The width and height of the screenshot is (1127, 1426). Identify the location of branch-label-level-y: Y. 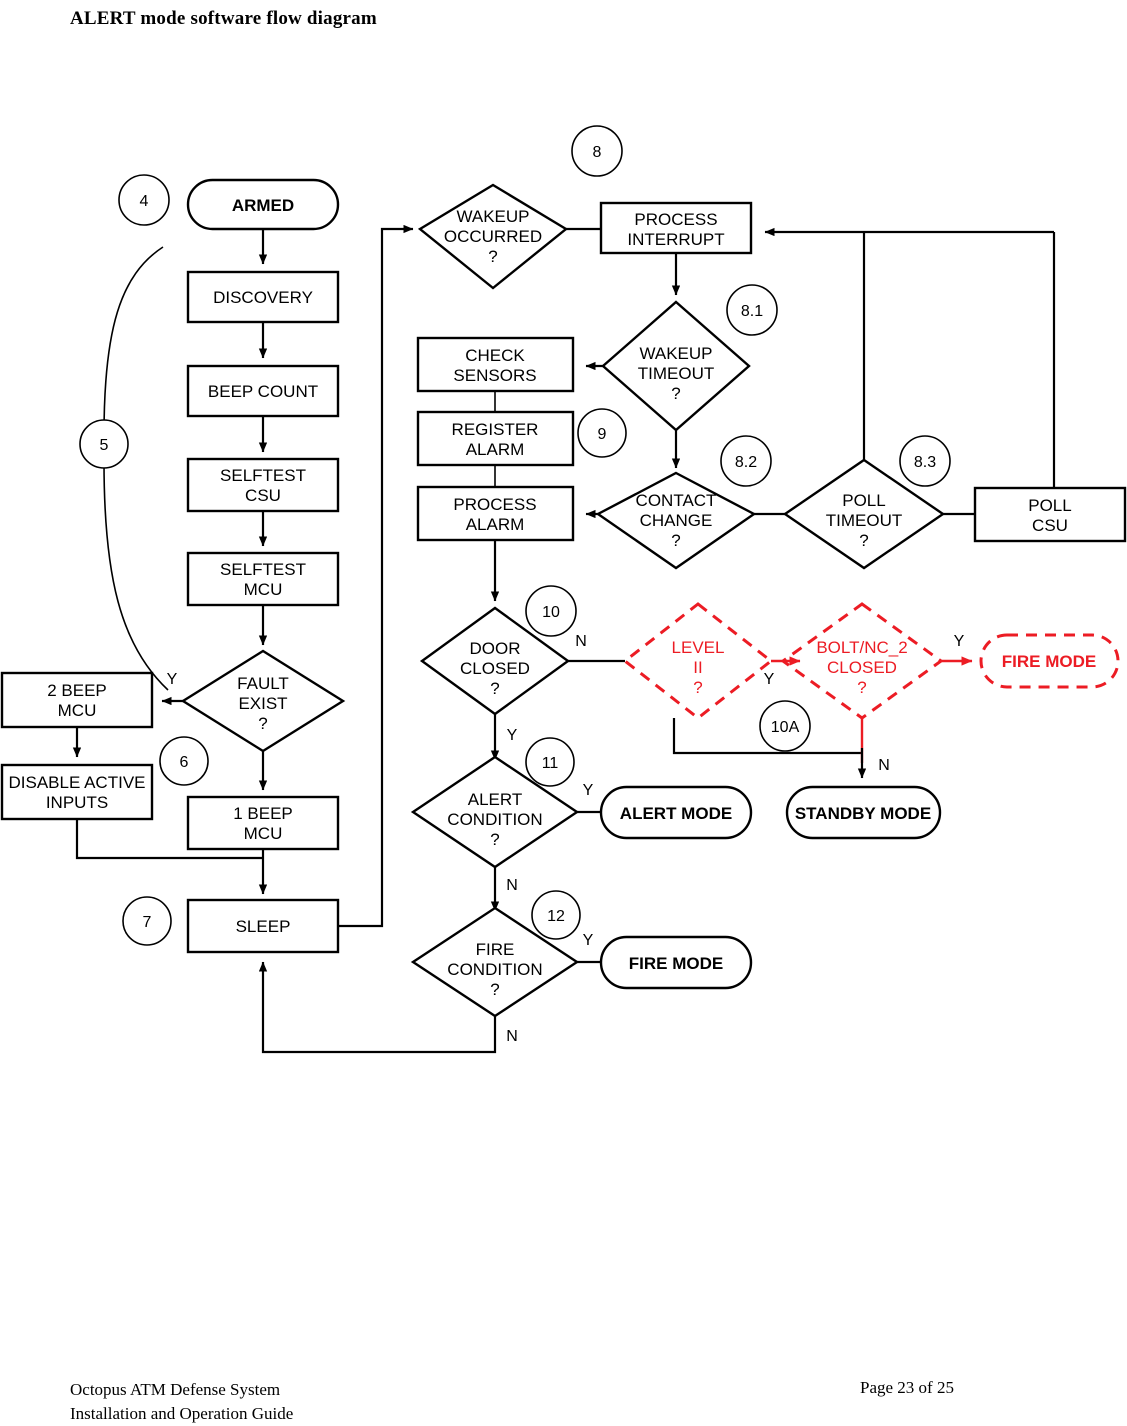
(769, 679).